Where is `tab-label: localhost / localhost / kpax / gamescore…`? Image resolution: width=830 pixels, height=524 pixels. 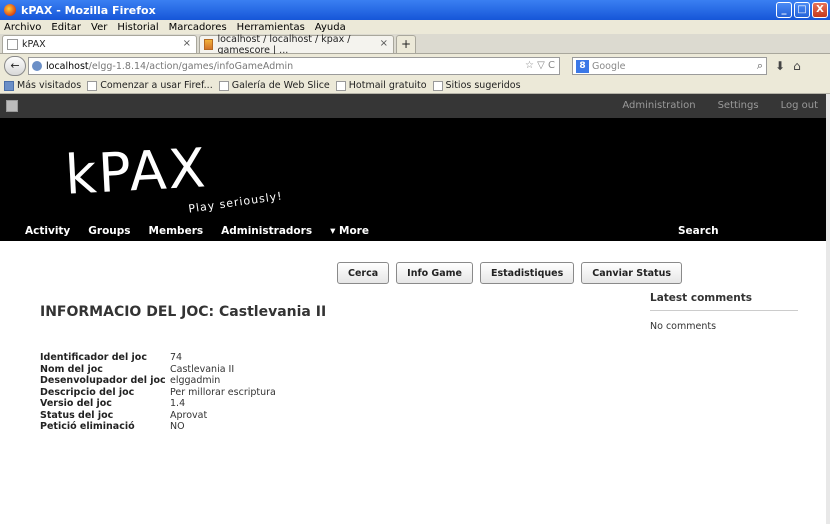
tab-label: localhost / localhost / kpax / gamescore… is located at coordinates (284, 44).